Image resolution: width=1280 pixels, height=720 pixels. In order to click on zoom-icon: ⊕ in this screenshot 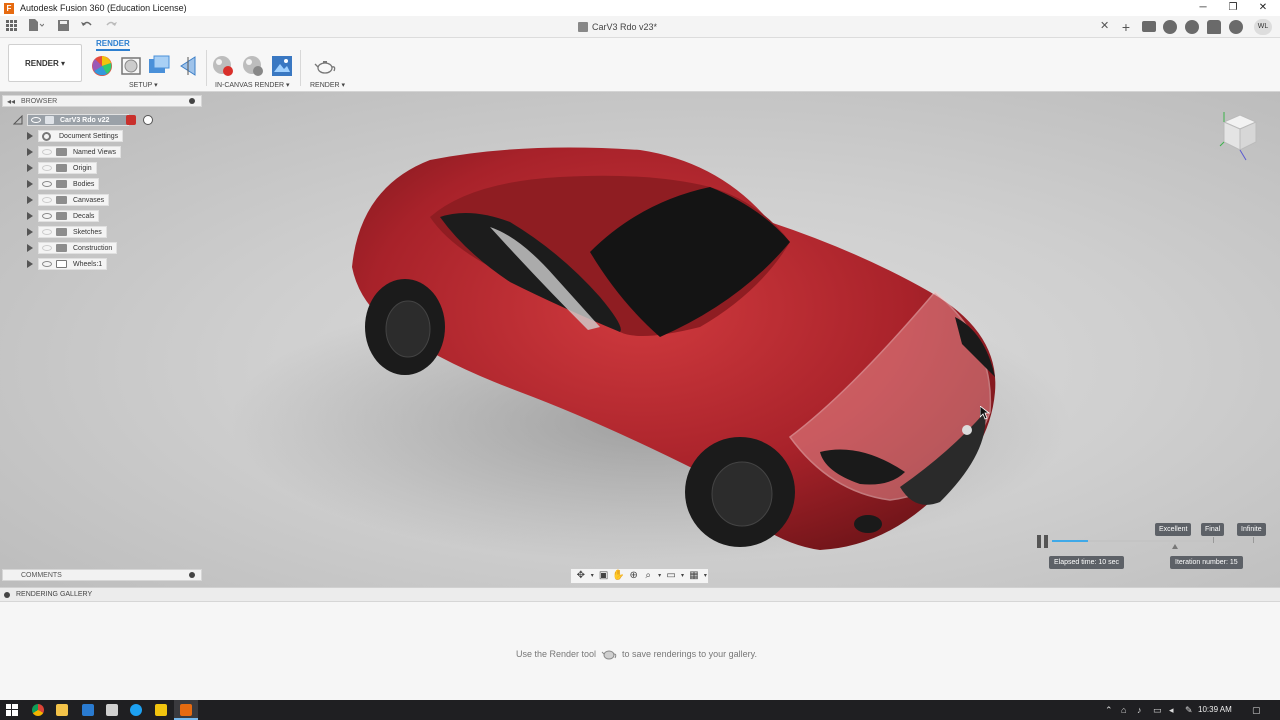, I will do `click(634, 576)`.